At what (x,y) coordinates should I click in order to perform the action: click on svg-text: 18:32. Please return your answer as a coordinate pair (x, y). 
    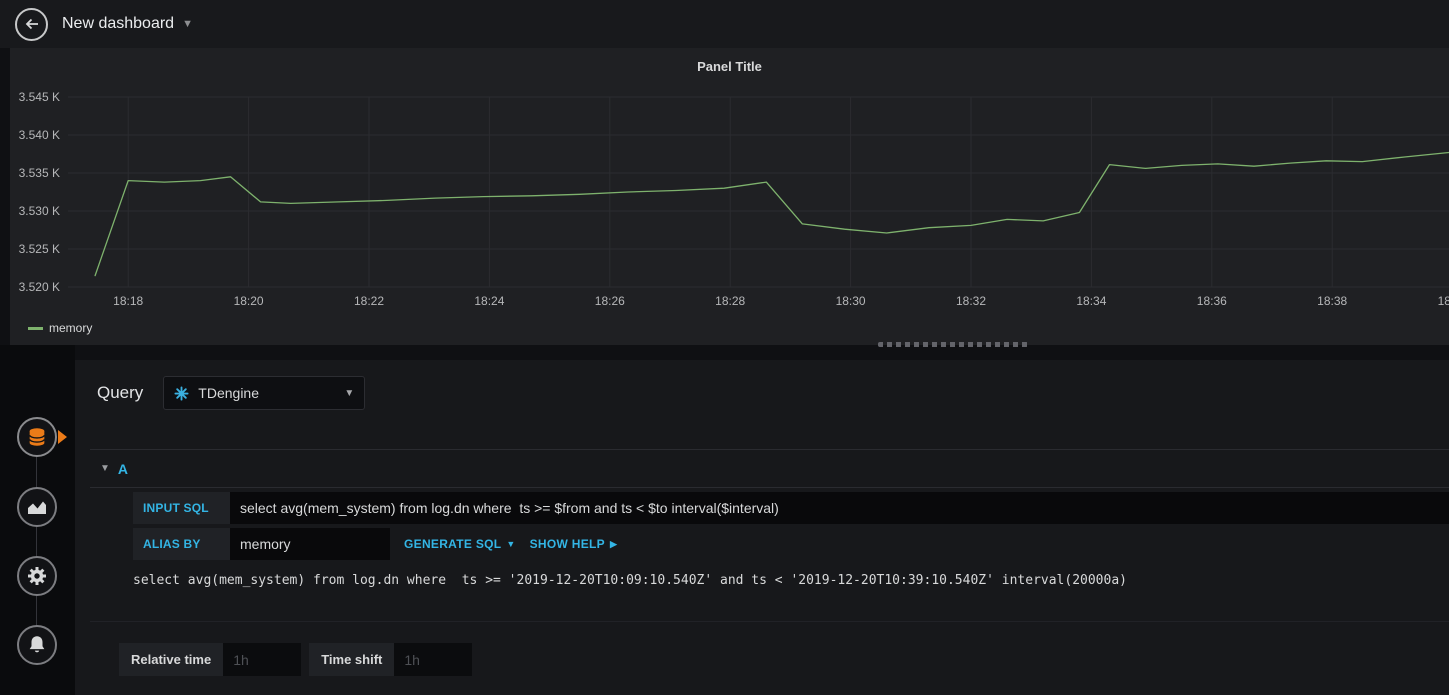
    Looking at the image, I should click on (971, 301).